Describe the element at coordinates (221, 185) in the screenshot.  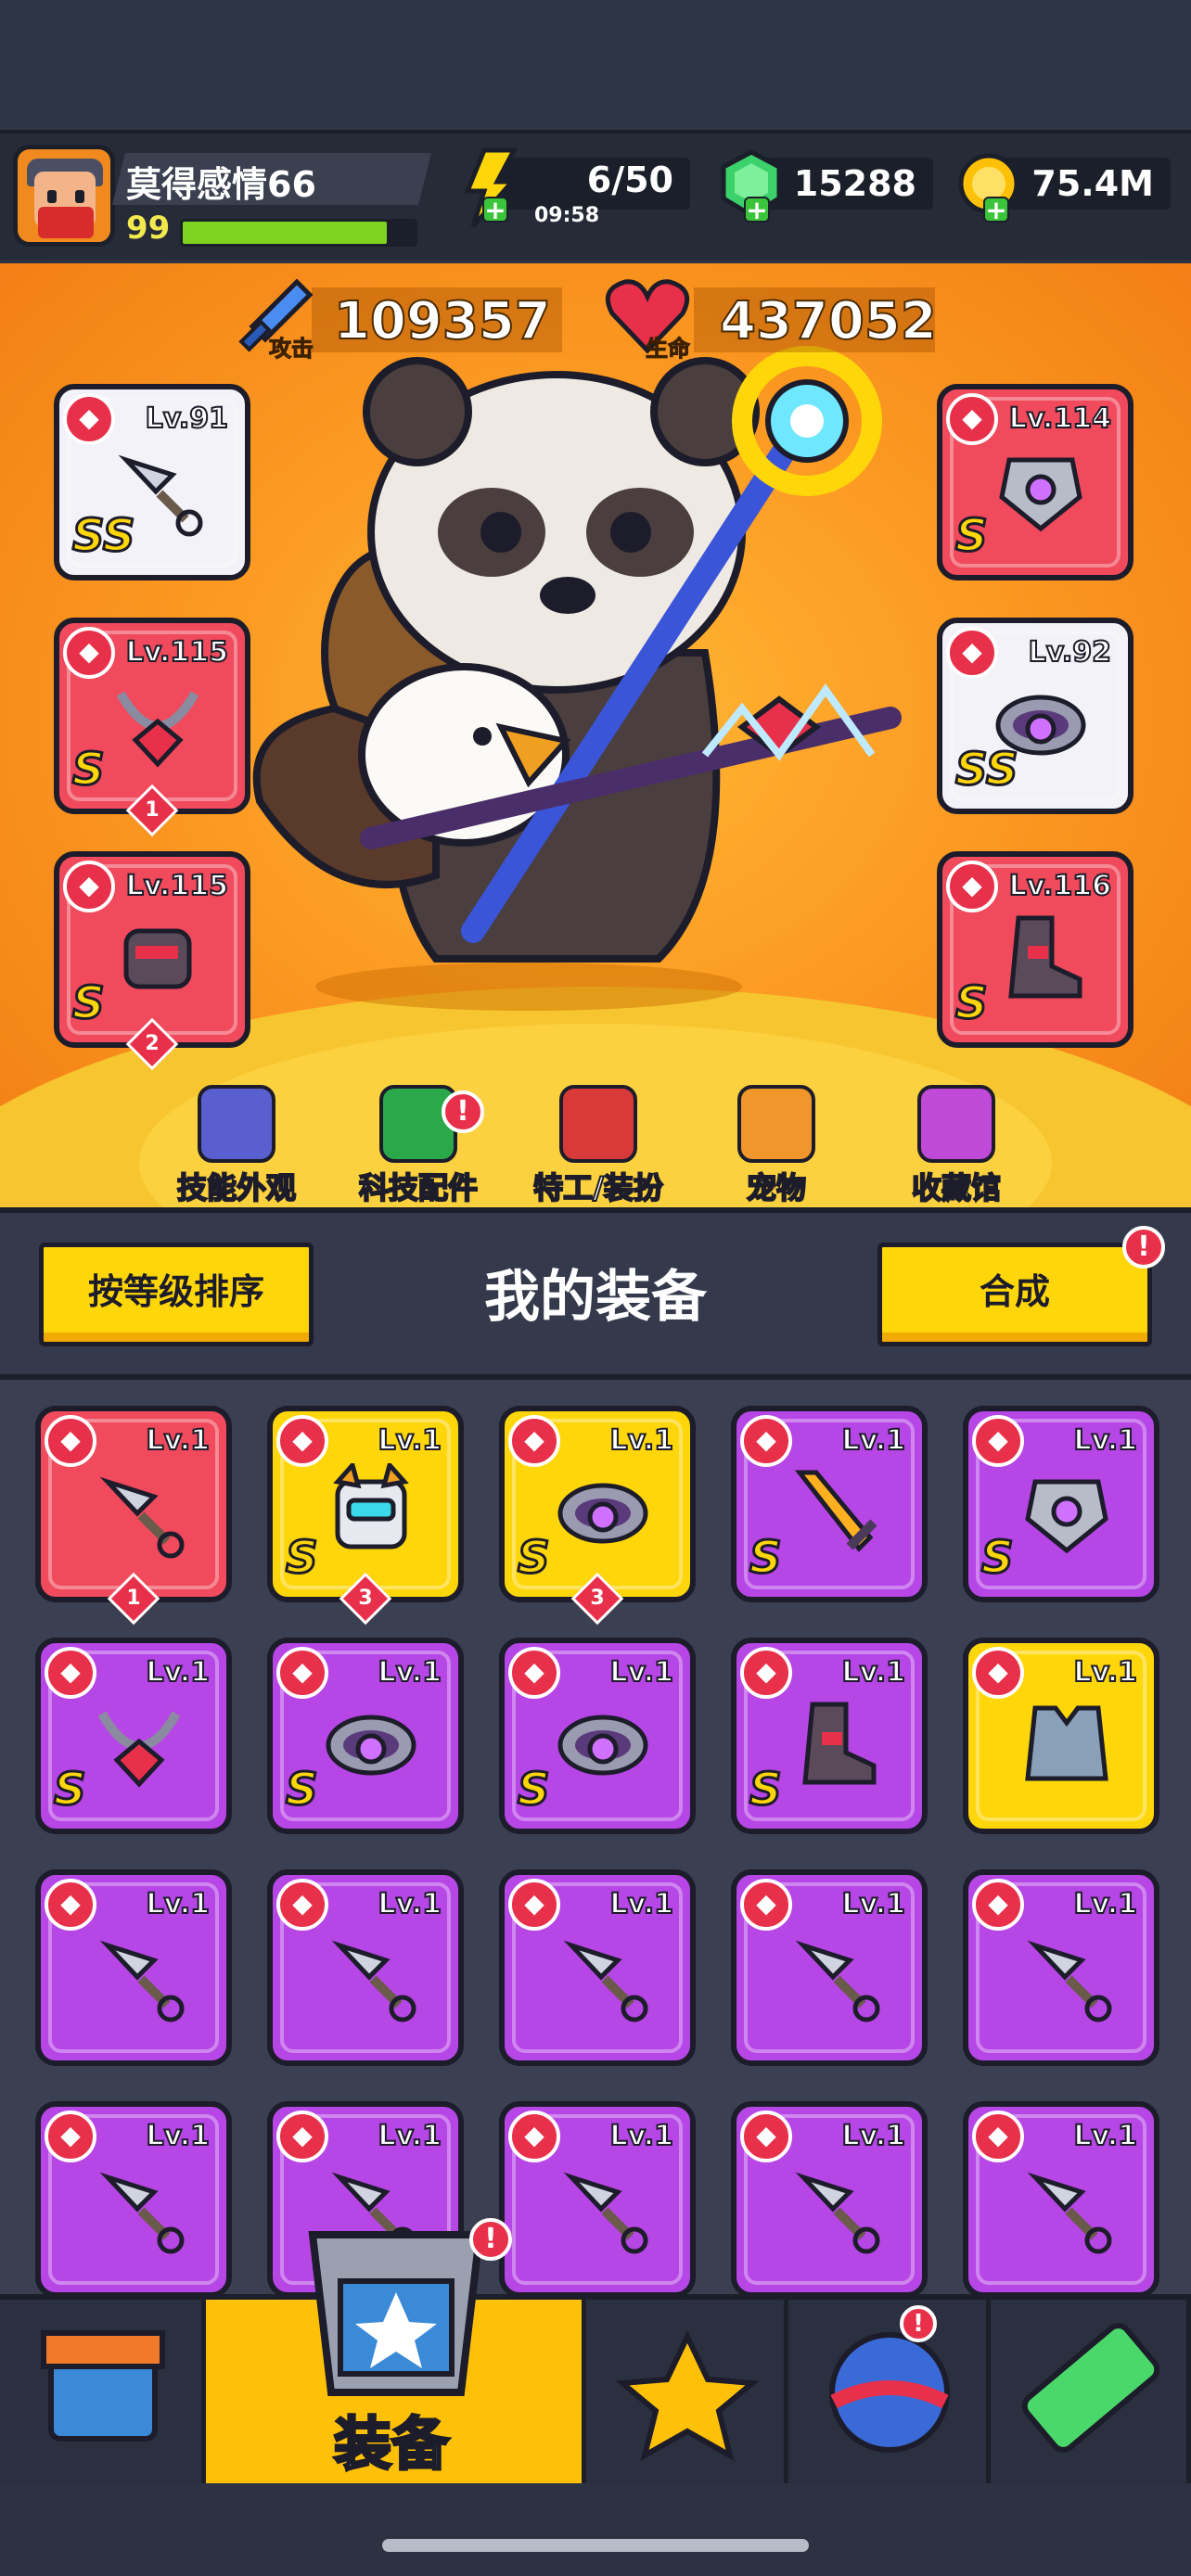
I see `player-name: 莫得感情66` at that location.